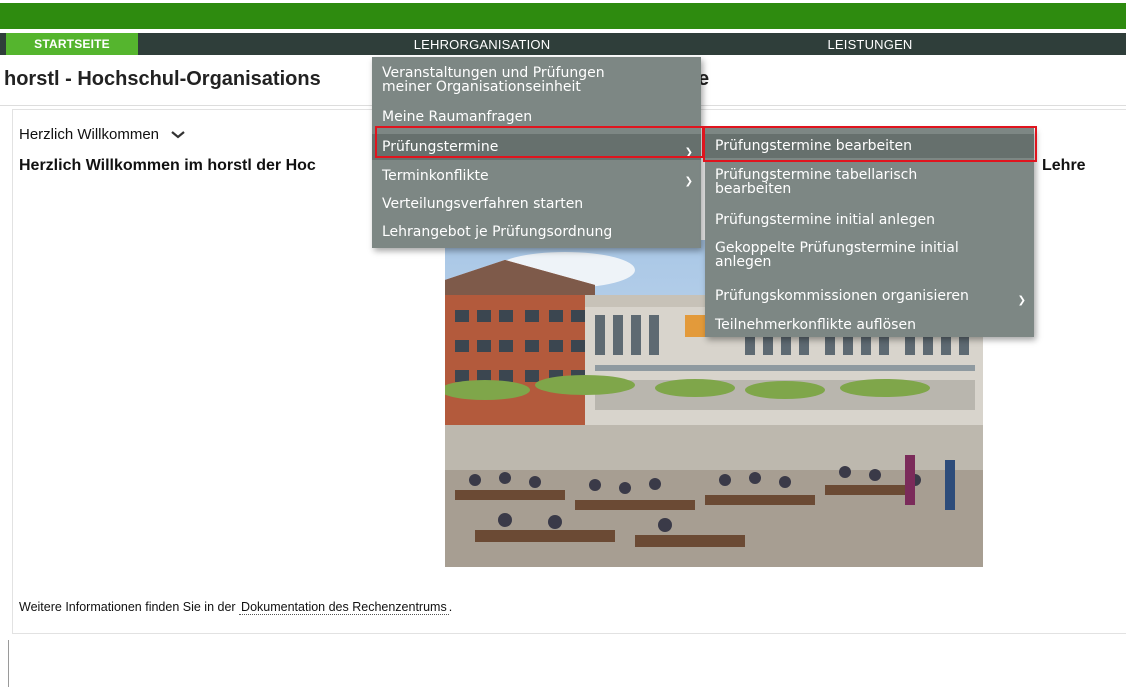 The image size is (1126, 687). I want to click on submenu-item-label: Prüfungskommissionen organisieren, so click(842, 296).